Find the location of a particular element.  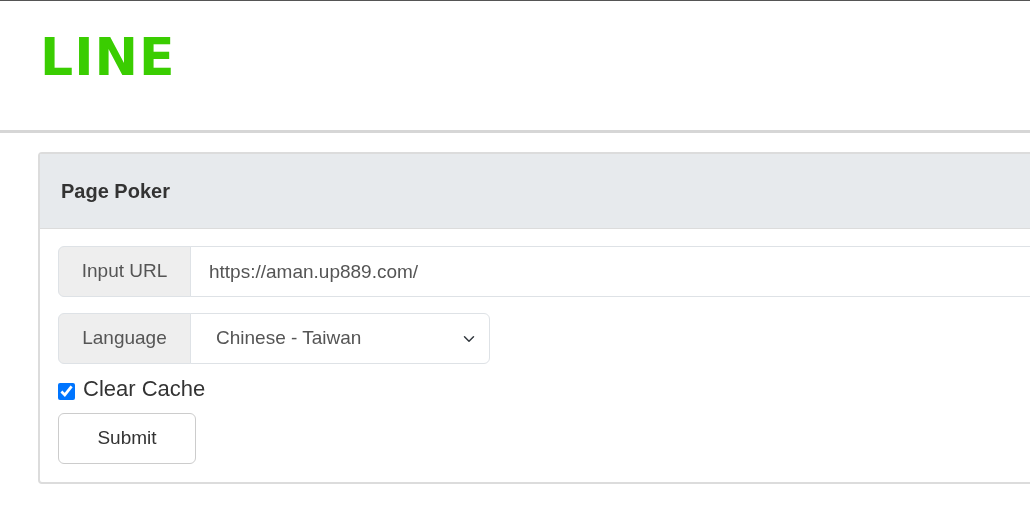

language-label: Language is located at coordinates (124, 338).